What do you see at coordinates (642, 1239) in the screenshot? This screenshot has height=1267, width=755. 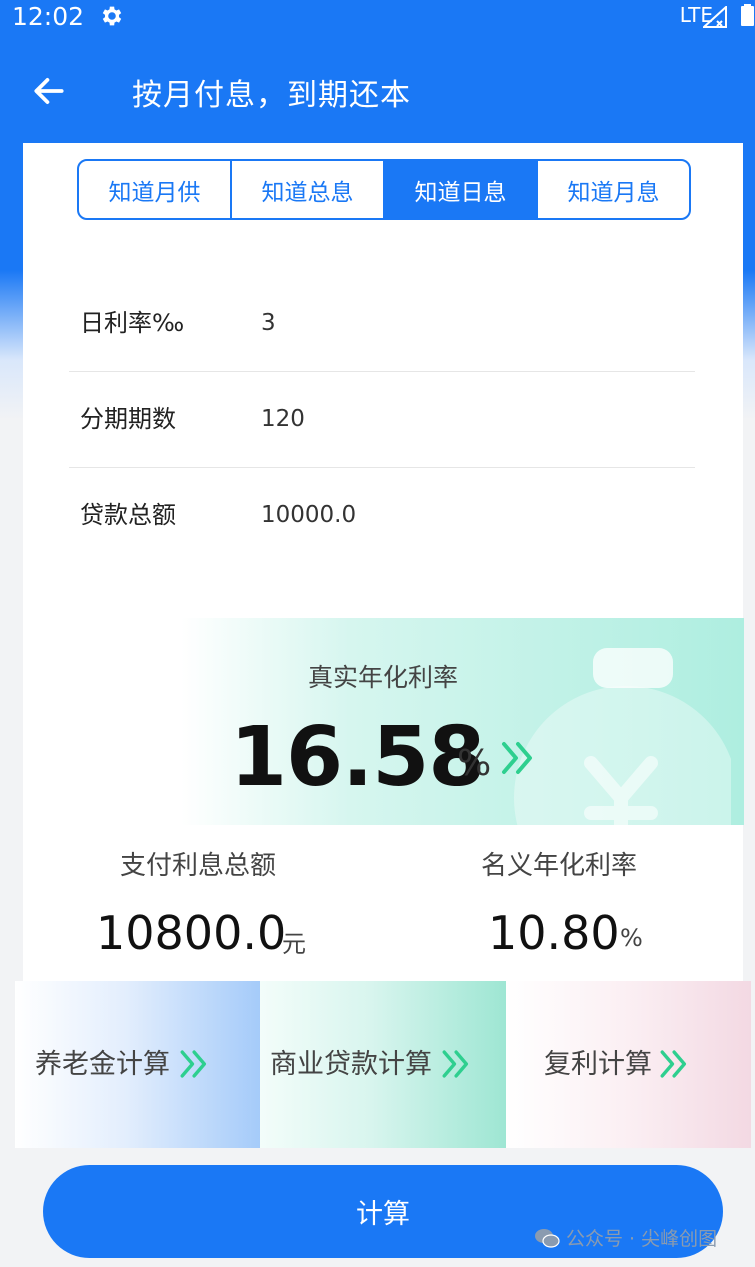 I see `watermark-text: 公众号 · 尖峰创图` at bounding box center [642, 1239].